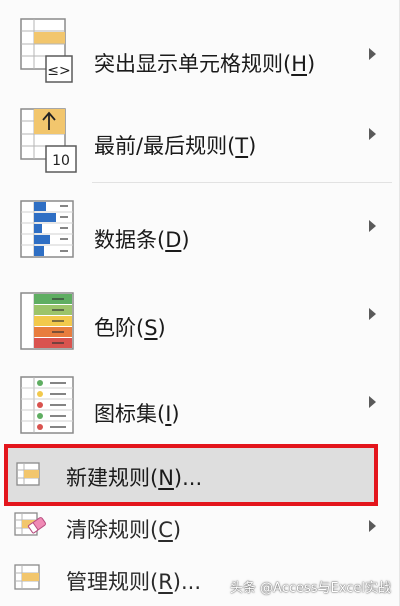 Image resolution: width=400 pixels, height=606 pixels. I want to click on highlight-cells-rules-icon: ≤>, so click(47, 55).